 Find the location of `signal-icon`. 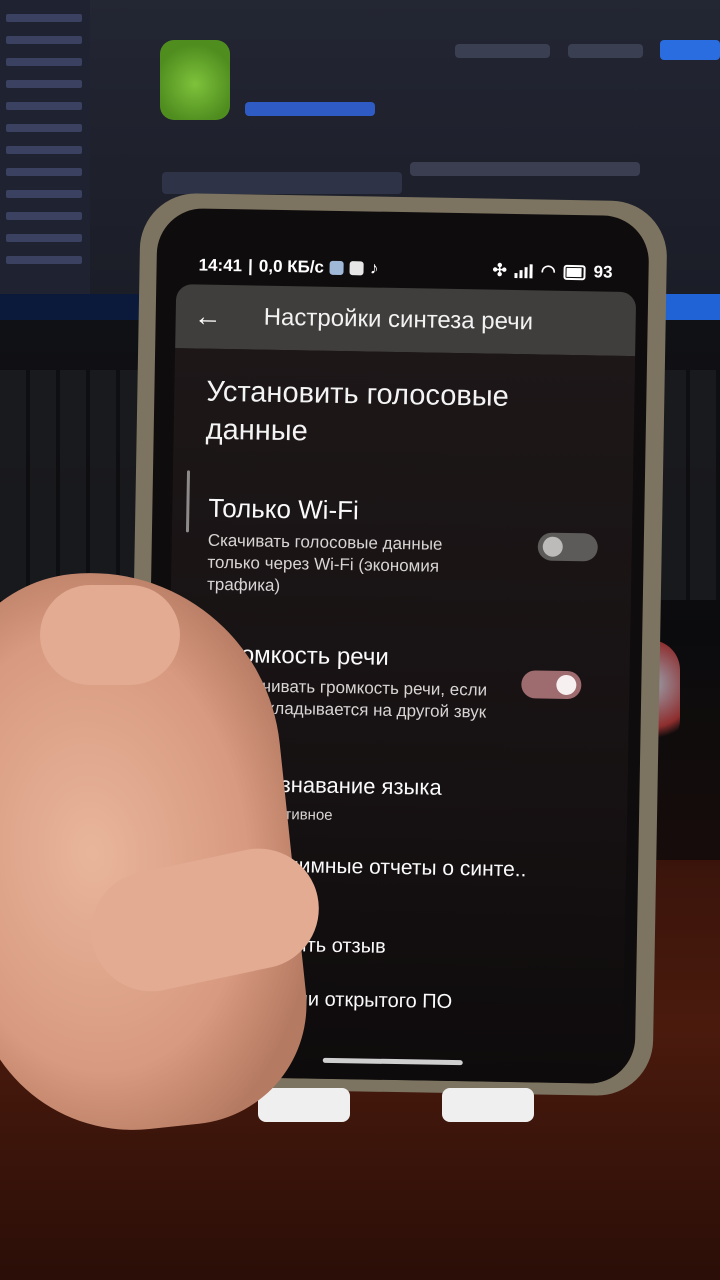

signal-icon is located at coordinates (523, 271).